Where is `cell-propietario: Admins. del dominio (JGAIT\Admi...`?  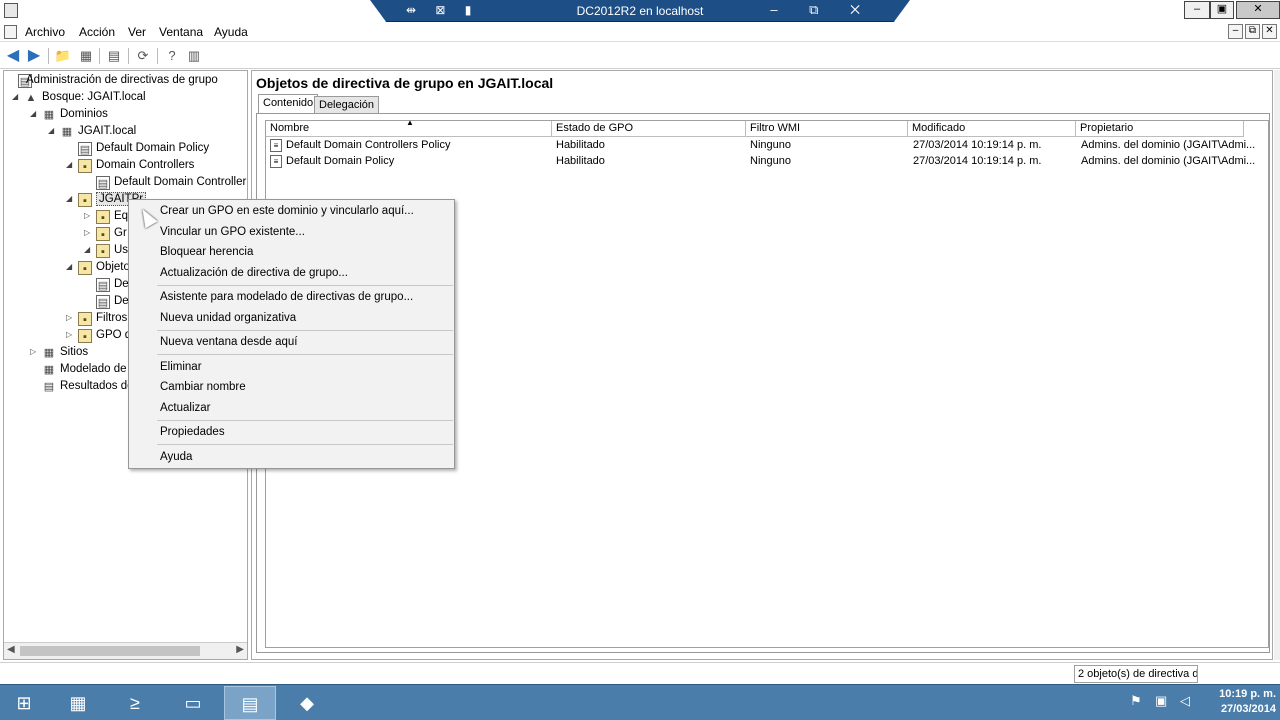 cell-propietario: Admins. del dominio (JGAIT\Admi... is located at coordinates (1168, 161).